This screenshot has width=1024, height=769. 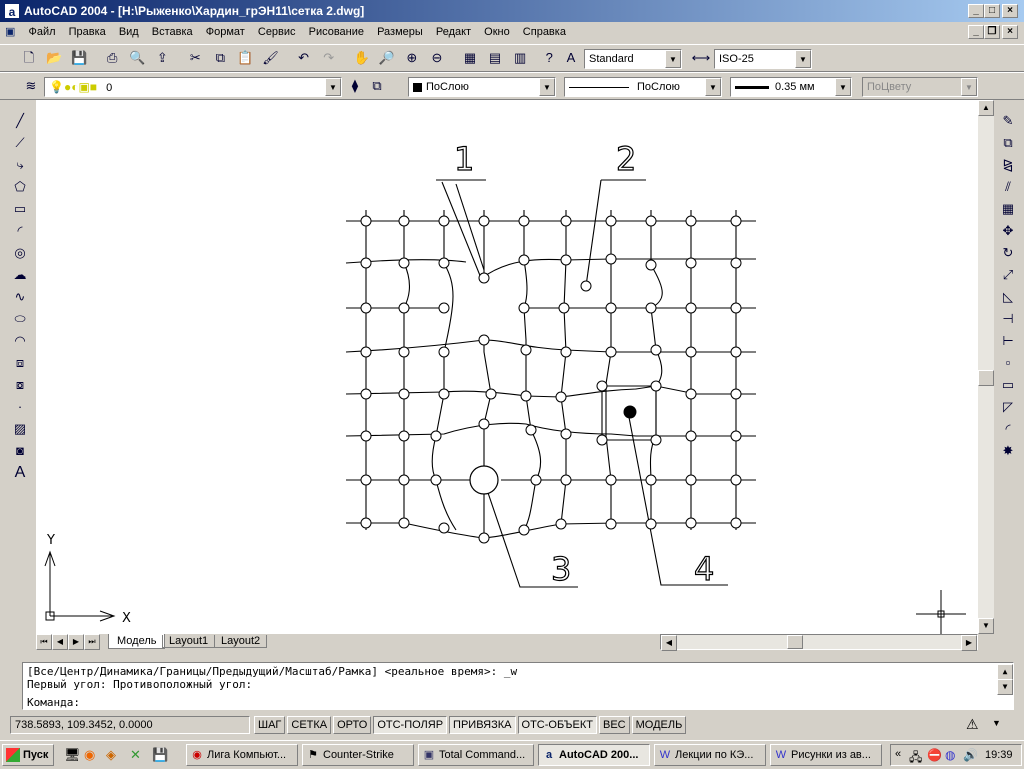 What do you see at coordinates (135, 755) in the screenshot?
I see `media-icon: ✕` at bounding box center [135, 755].